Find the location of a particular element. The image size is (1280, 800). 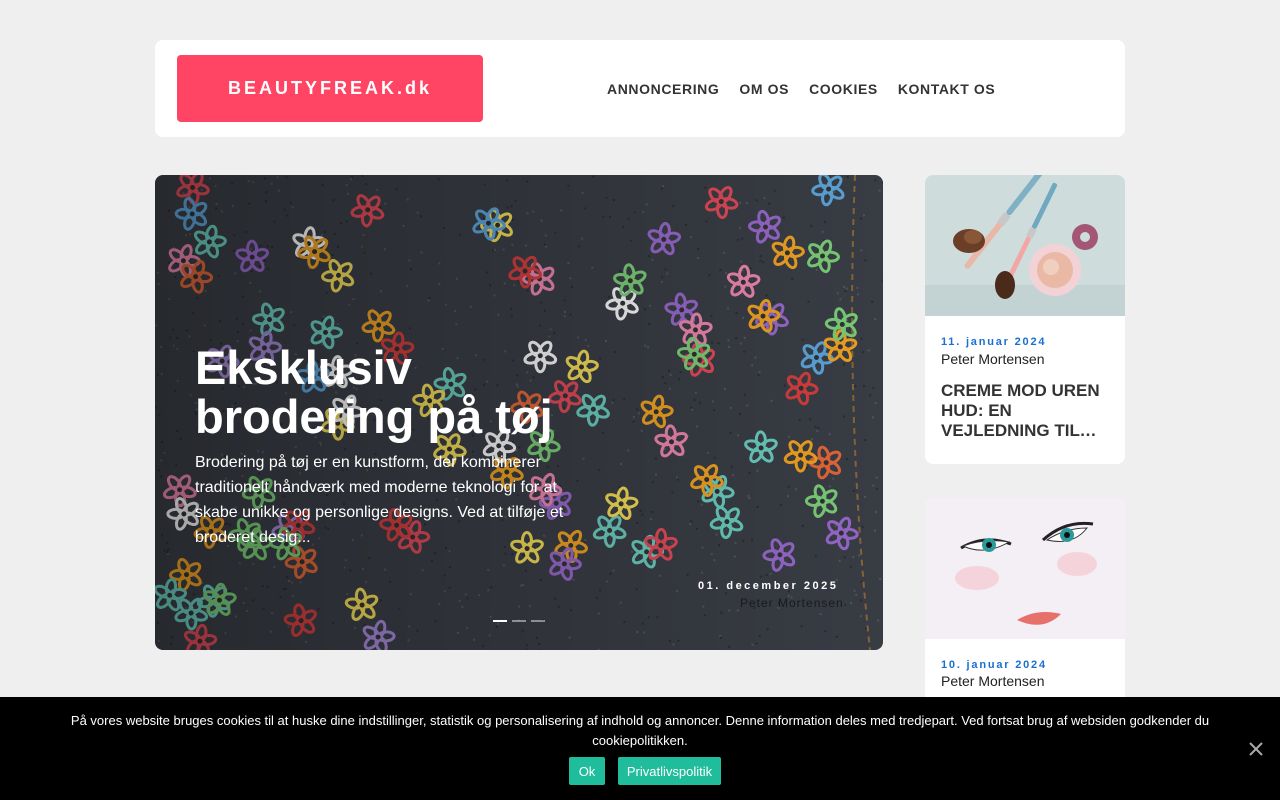

hero-date: 01. december 2025 is located at coordinates (768, 586).